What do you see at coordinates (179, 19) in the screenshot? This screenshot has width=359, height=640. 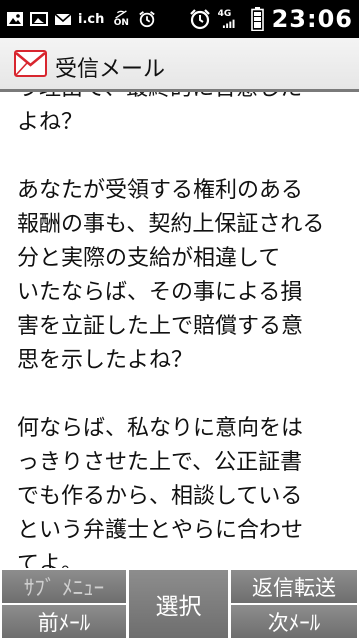 I see `status-bar: i.ch ON 4G 23:06` at bounding box center [179, 19].